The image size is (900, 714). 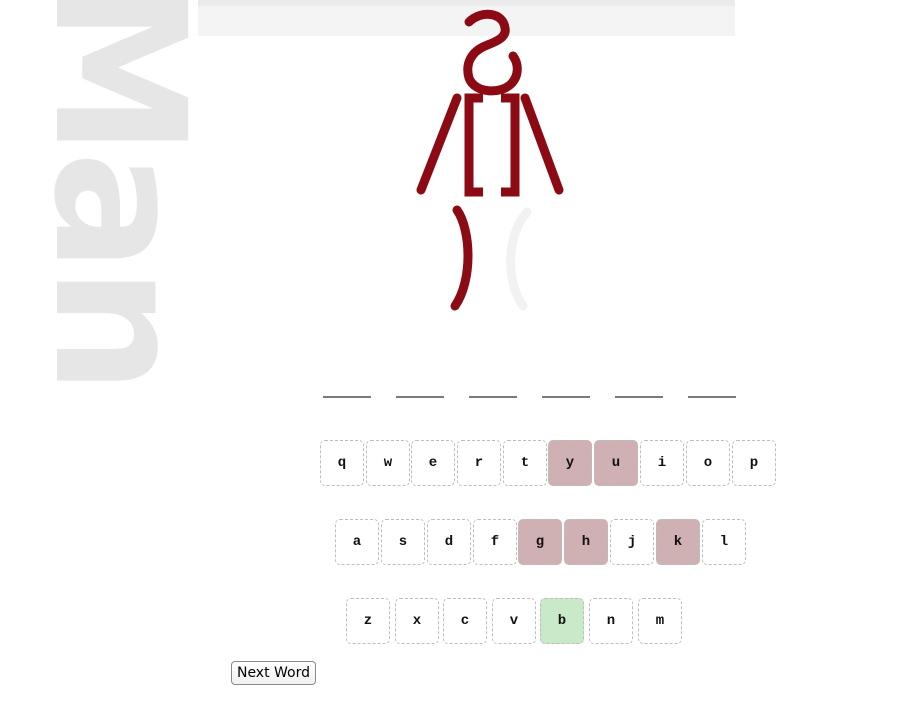 I want to click on key-n: n, so click(x=611, y=621).